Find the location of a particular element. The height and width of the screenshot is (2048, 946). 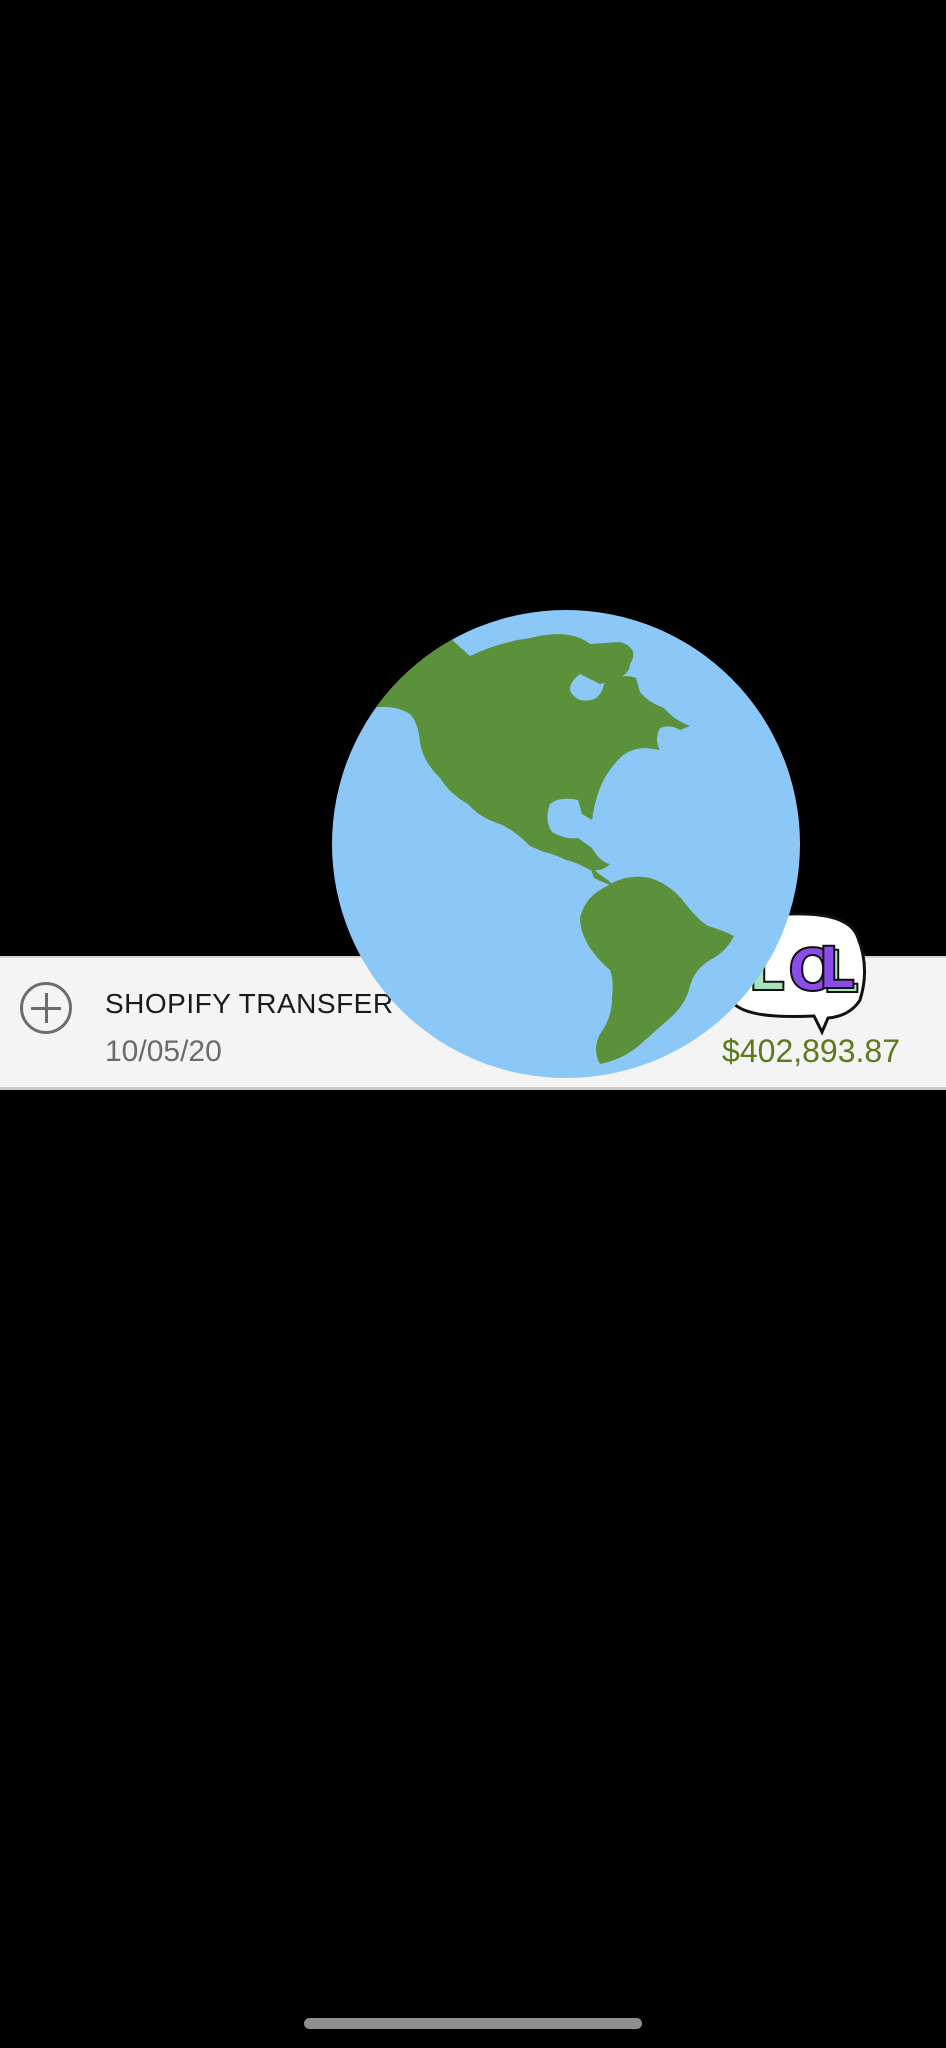

home-indicator is located at coordinates (473, 2023).